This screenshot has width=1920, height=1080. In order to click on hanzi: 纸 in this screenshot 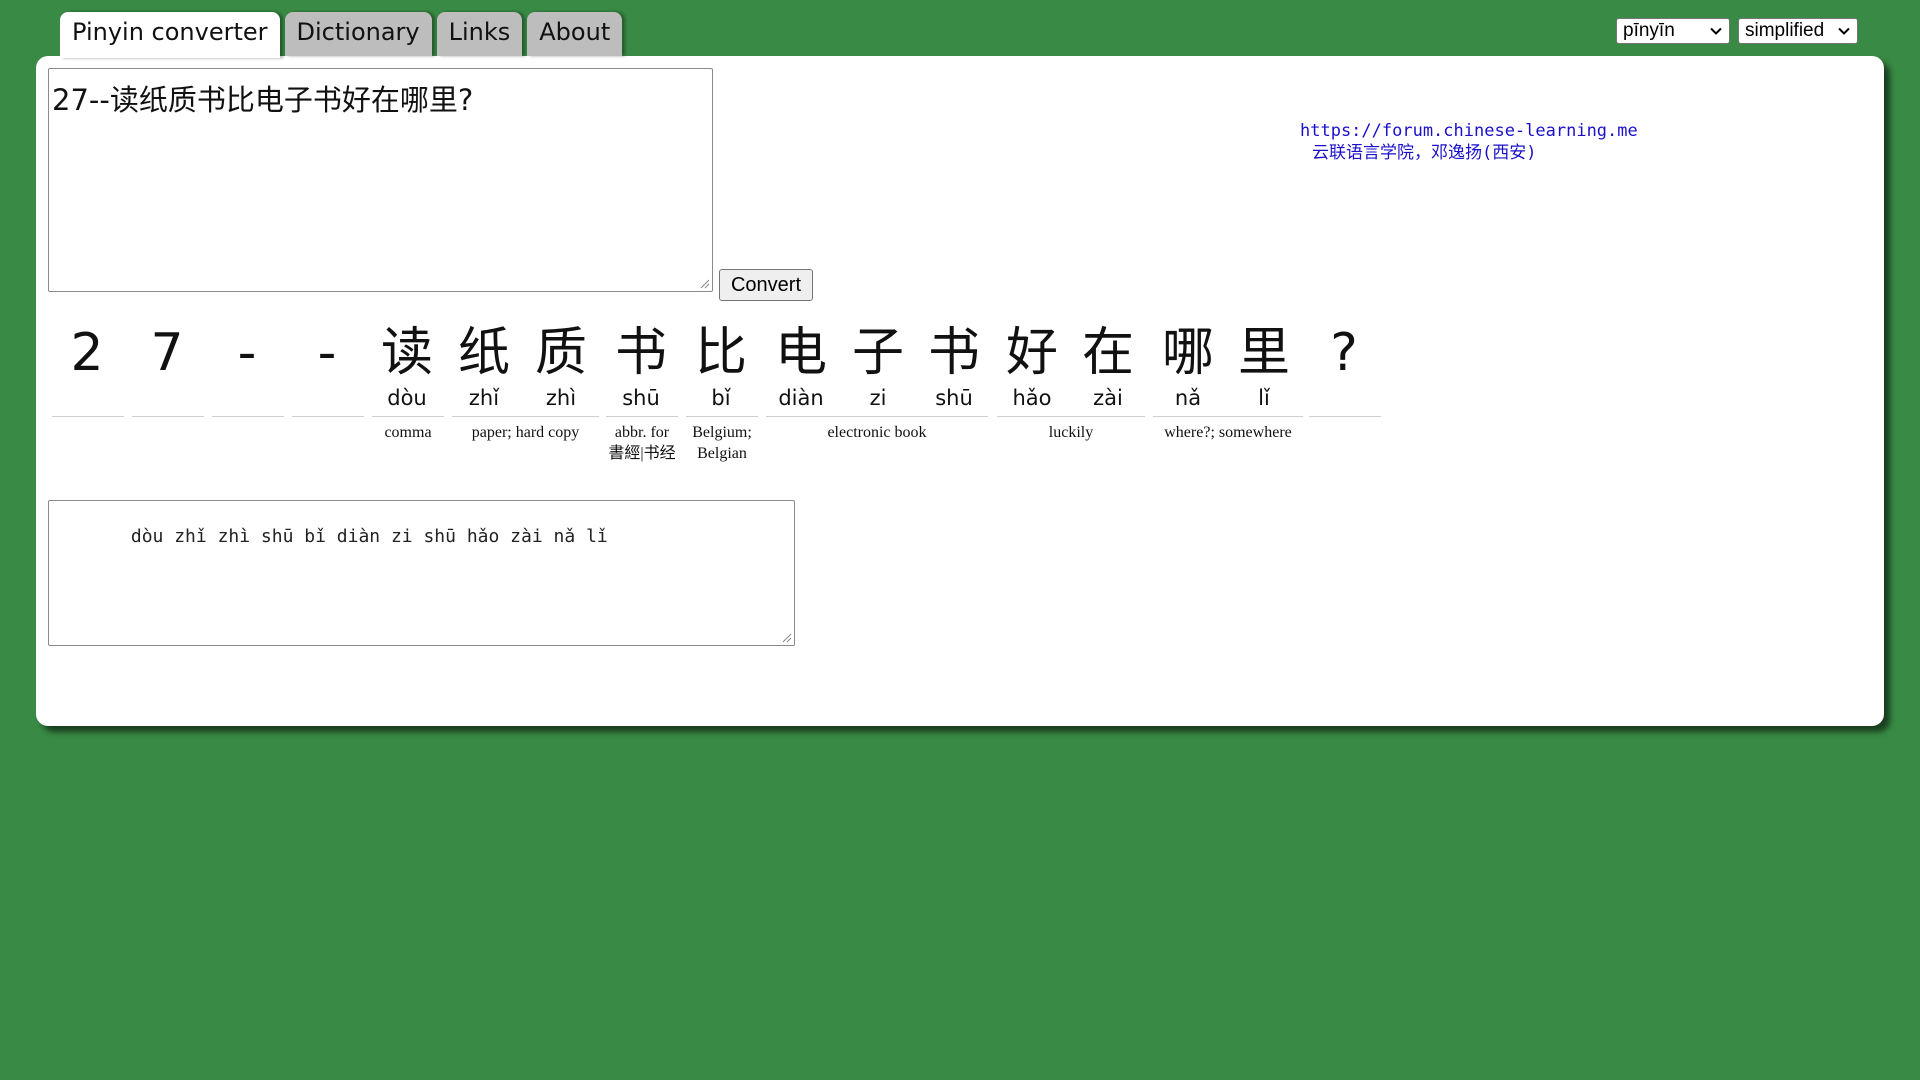, I will do `click(483, 353)`.